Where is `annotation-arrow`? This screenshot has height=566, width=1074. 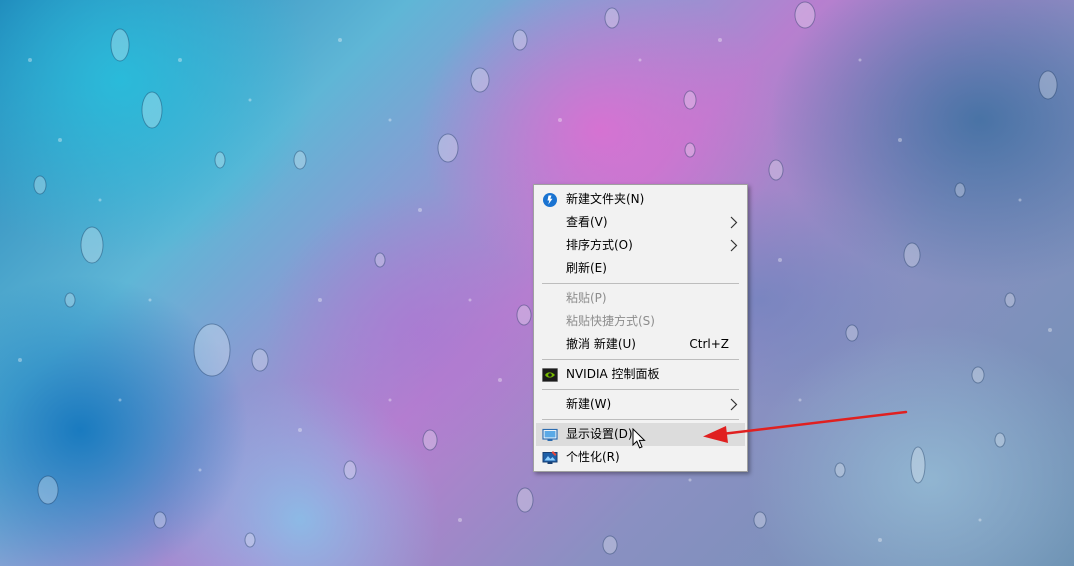
annotation-arrow is located at coordinates (805, 426).